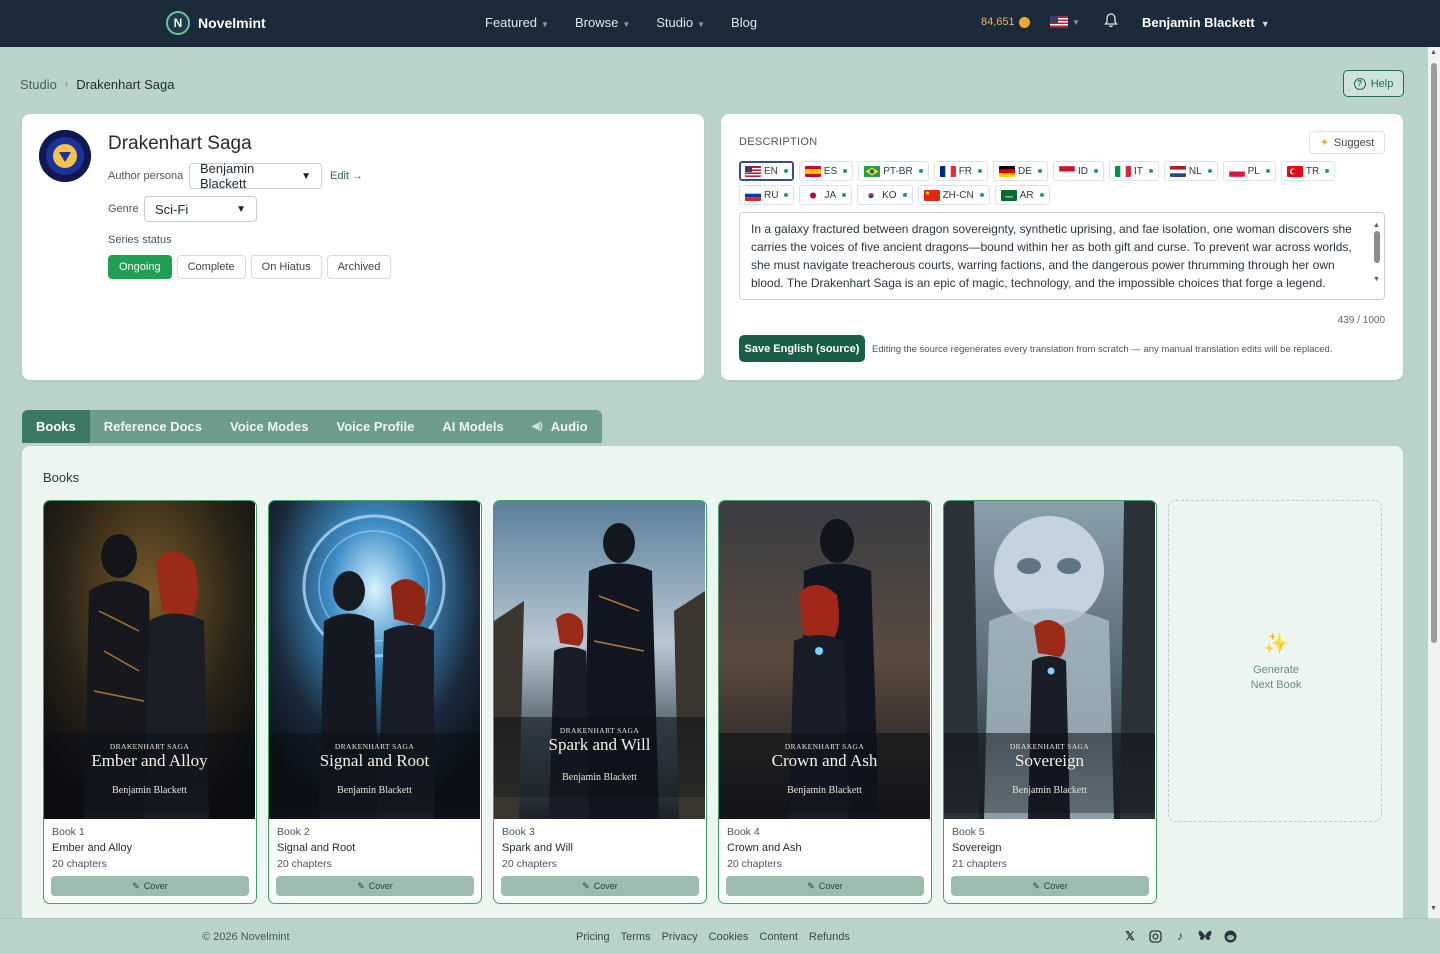 The width and height of the screenshot is (1440, 954). I want to click on tab-reference-docs: Reference Docs, so click(153, 426).